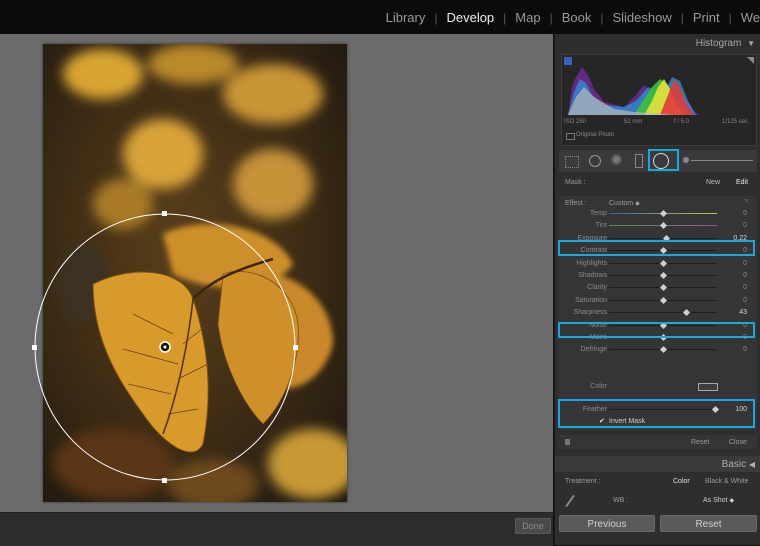 The image size is (760, 546). What do you see at coordinates (576, 203) in the screenshot?
I see `effect-label: Effect :` at bounding box center [576, 203].